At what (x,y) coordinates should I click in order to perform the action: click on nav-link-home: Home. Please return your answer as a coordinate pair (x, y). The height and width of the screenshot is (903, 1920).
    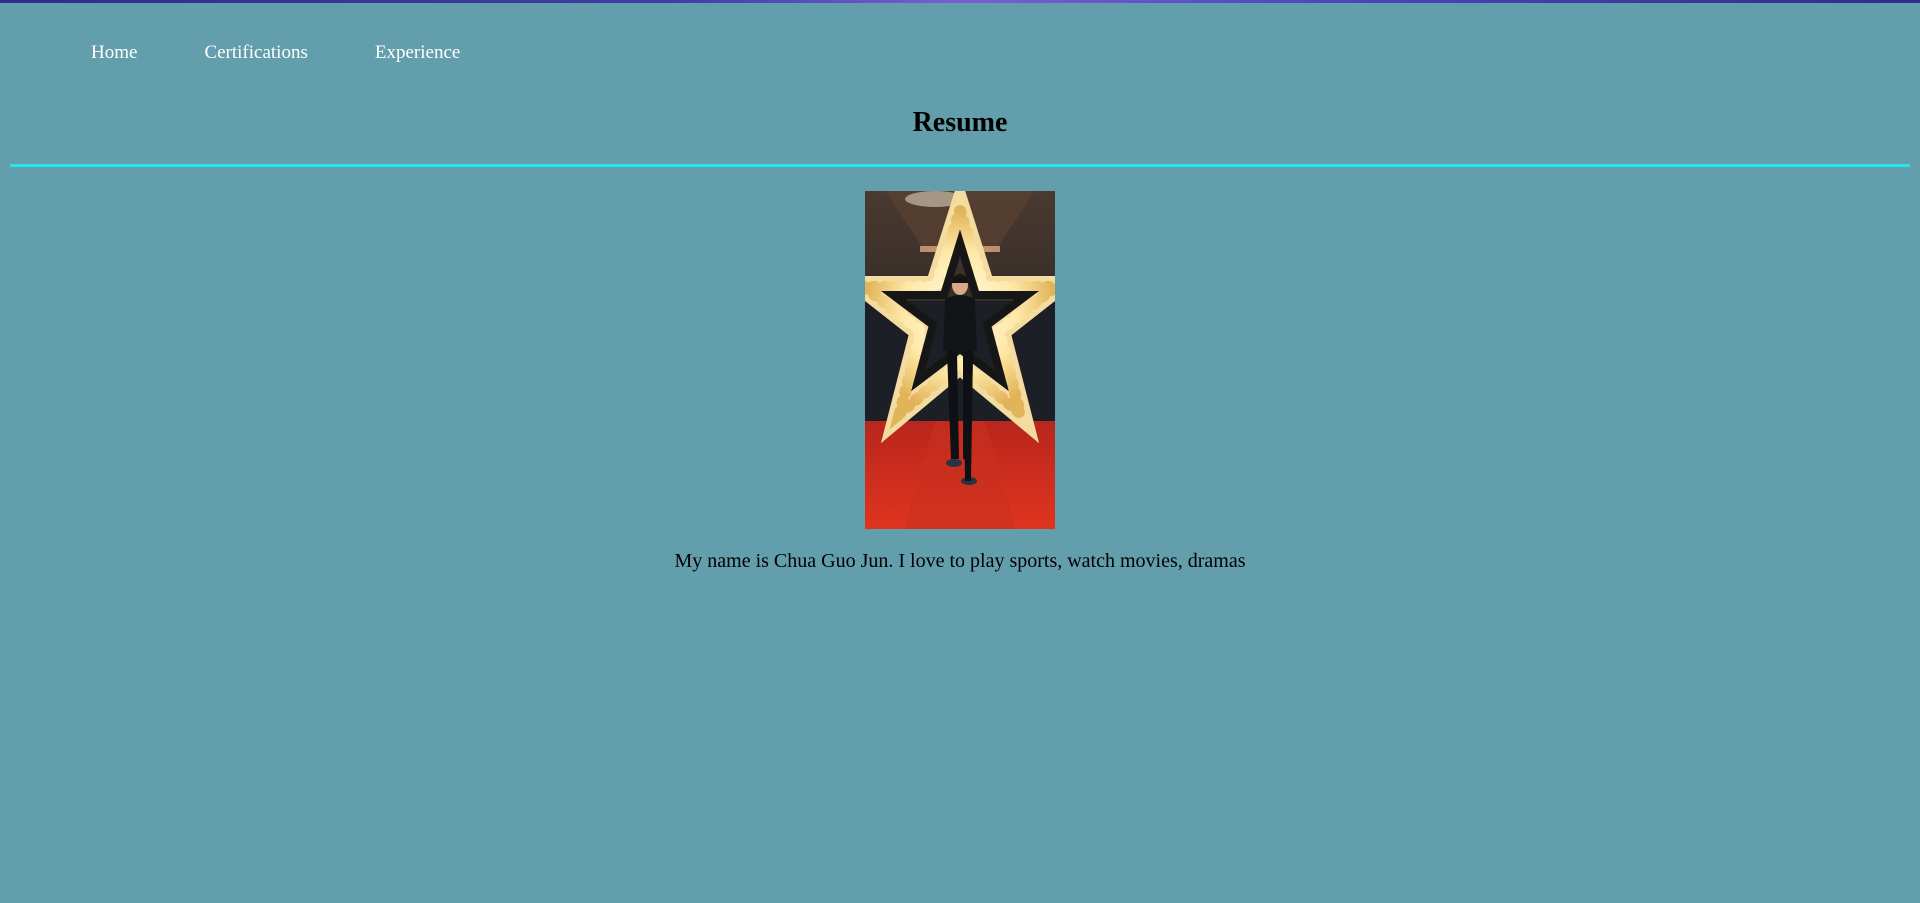
    Looking at the image, I should click on (114, 53).